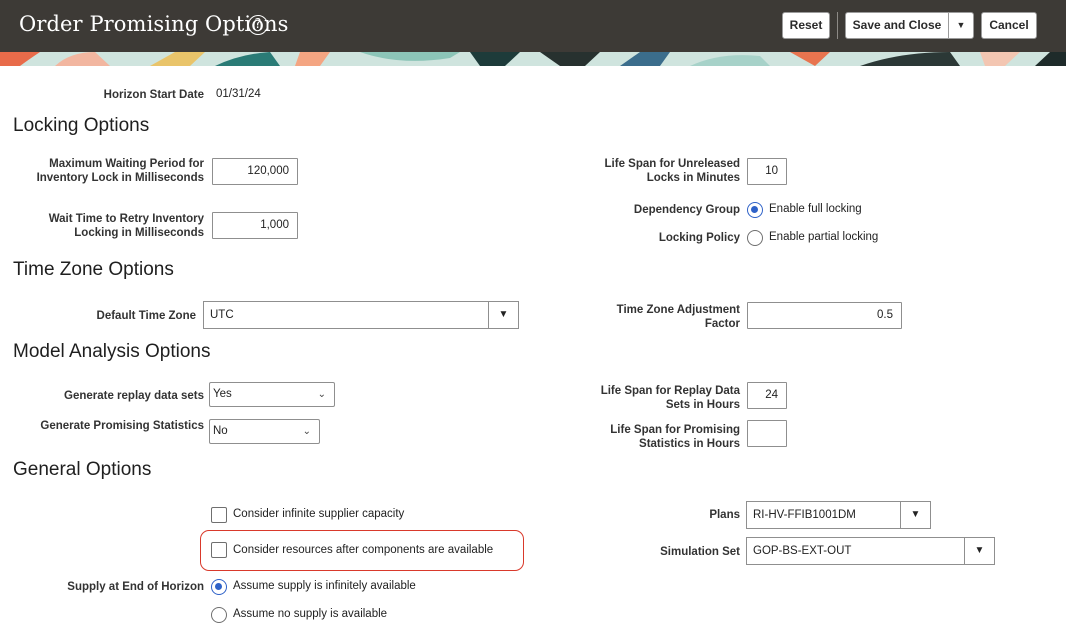  What do you see at coordinates (686, 210) in the screenshot?
I see `dependency-group-label: Dependency Group` at bounding box center [686, 210].